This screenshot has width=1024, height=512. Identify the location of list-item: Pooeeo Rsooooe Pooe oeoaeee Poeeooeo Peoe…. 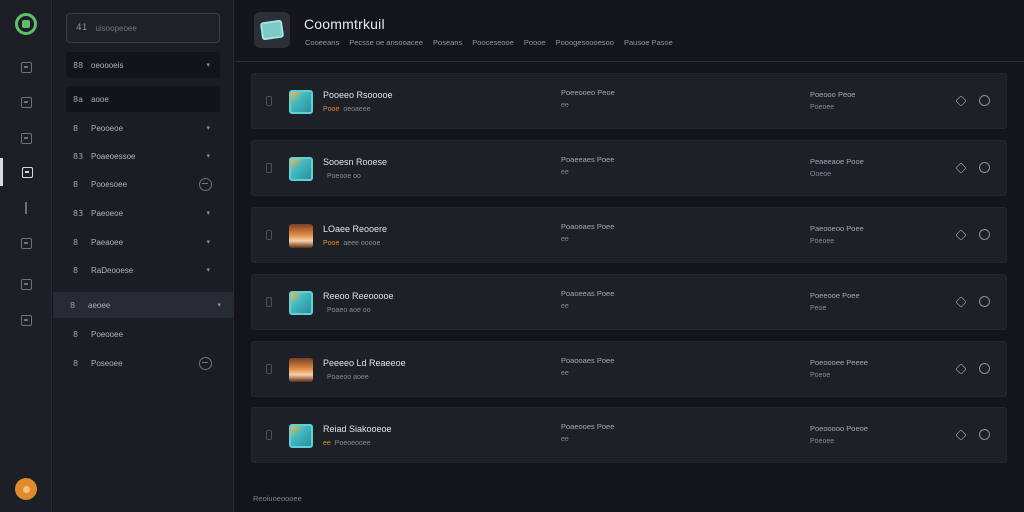
(629, 101).